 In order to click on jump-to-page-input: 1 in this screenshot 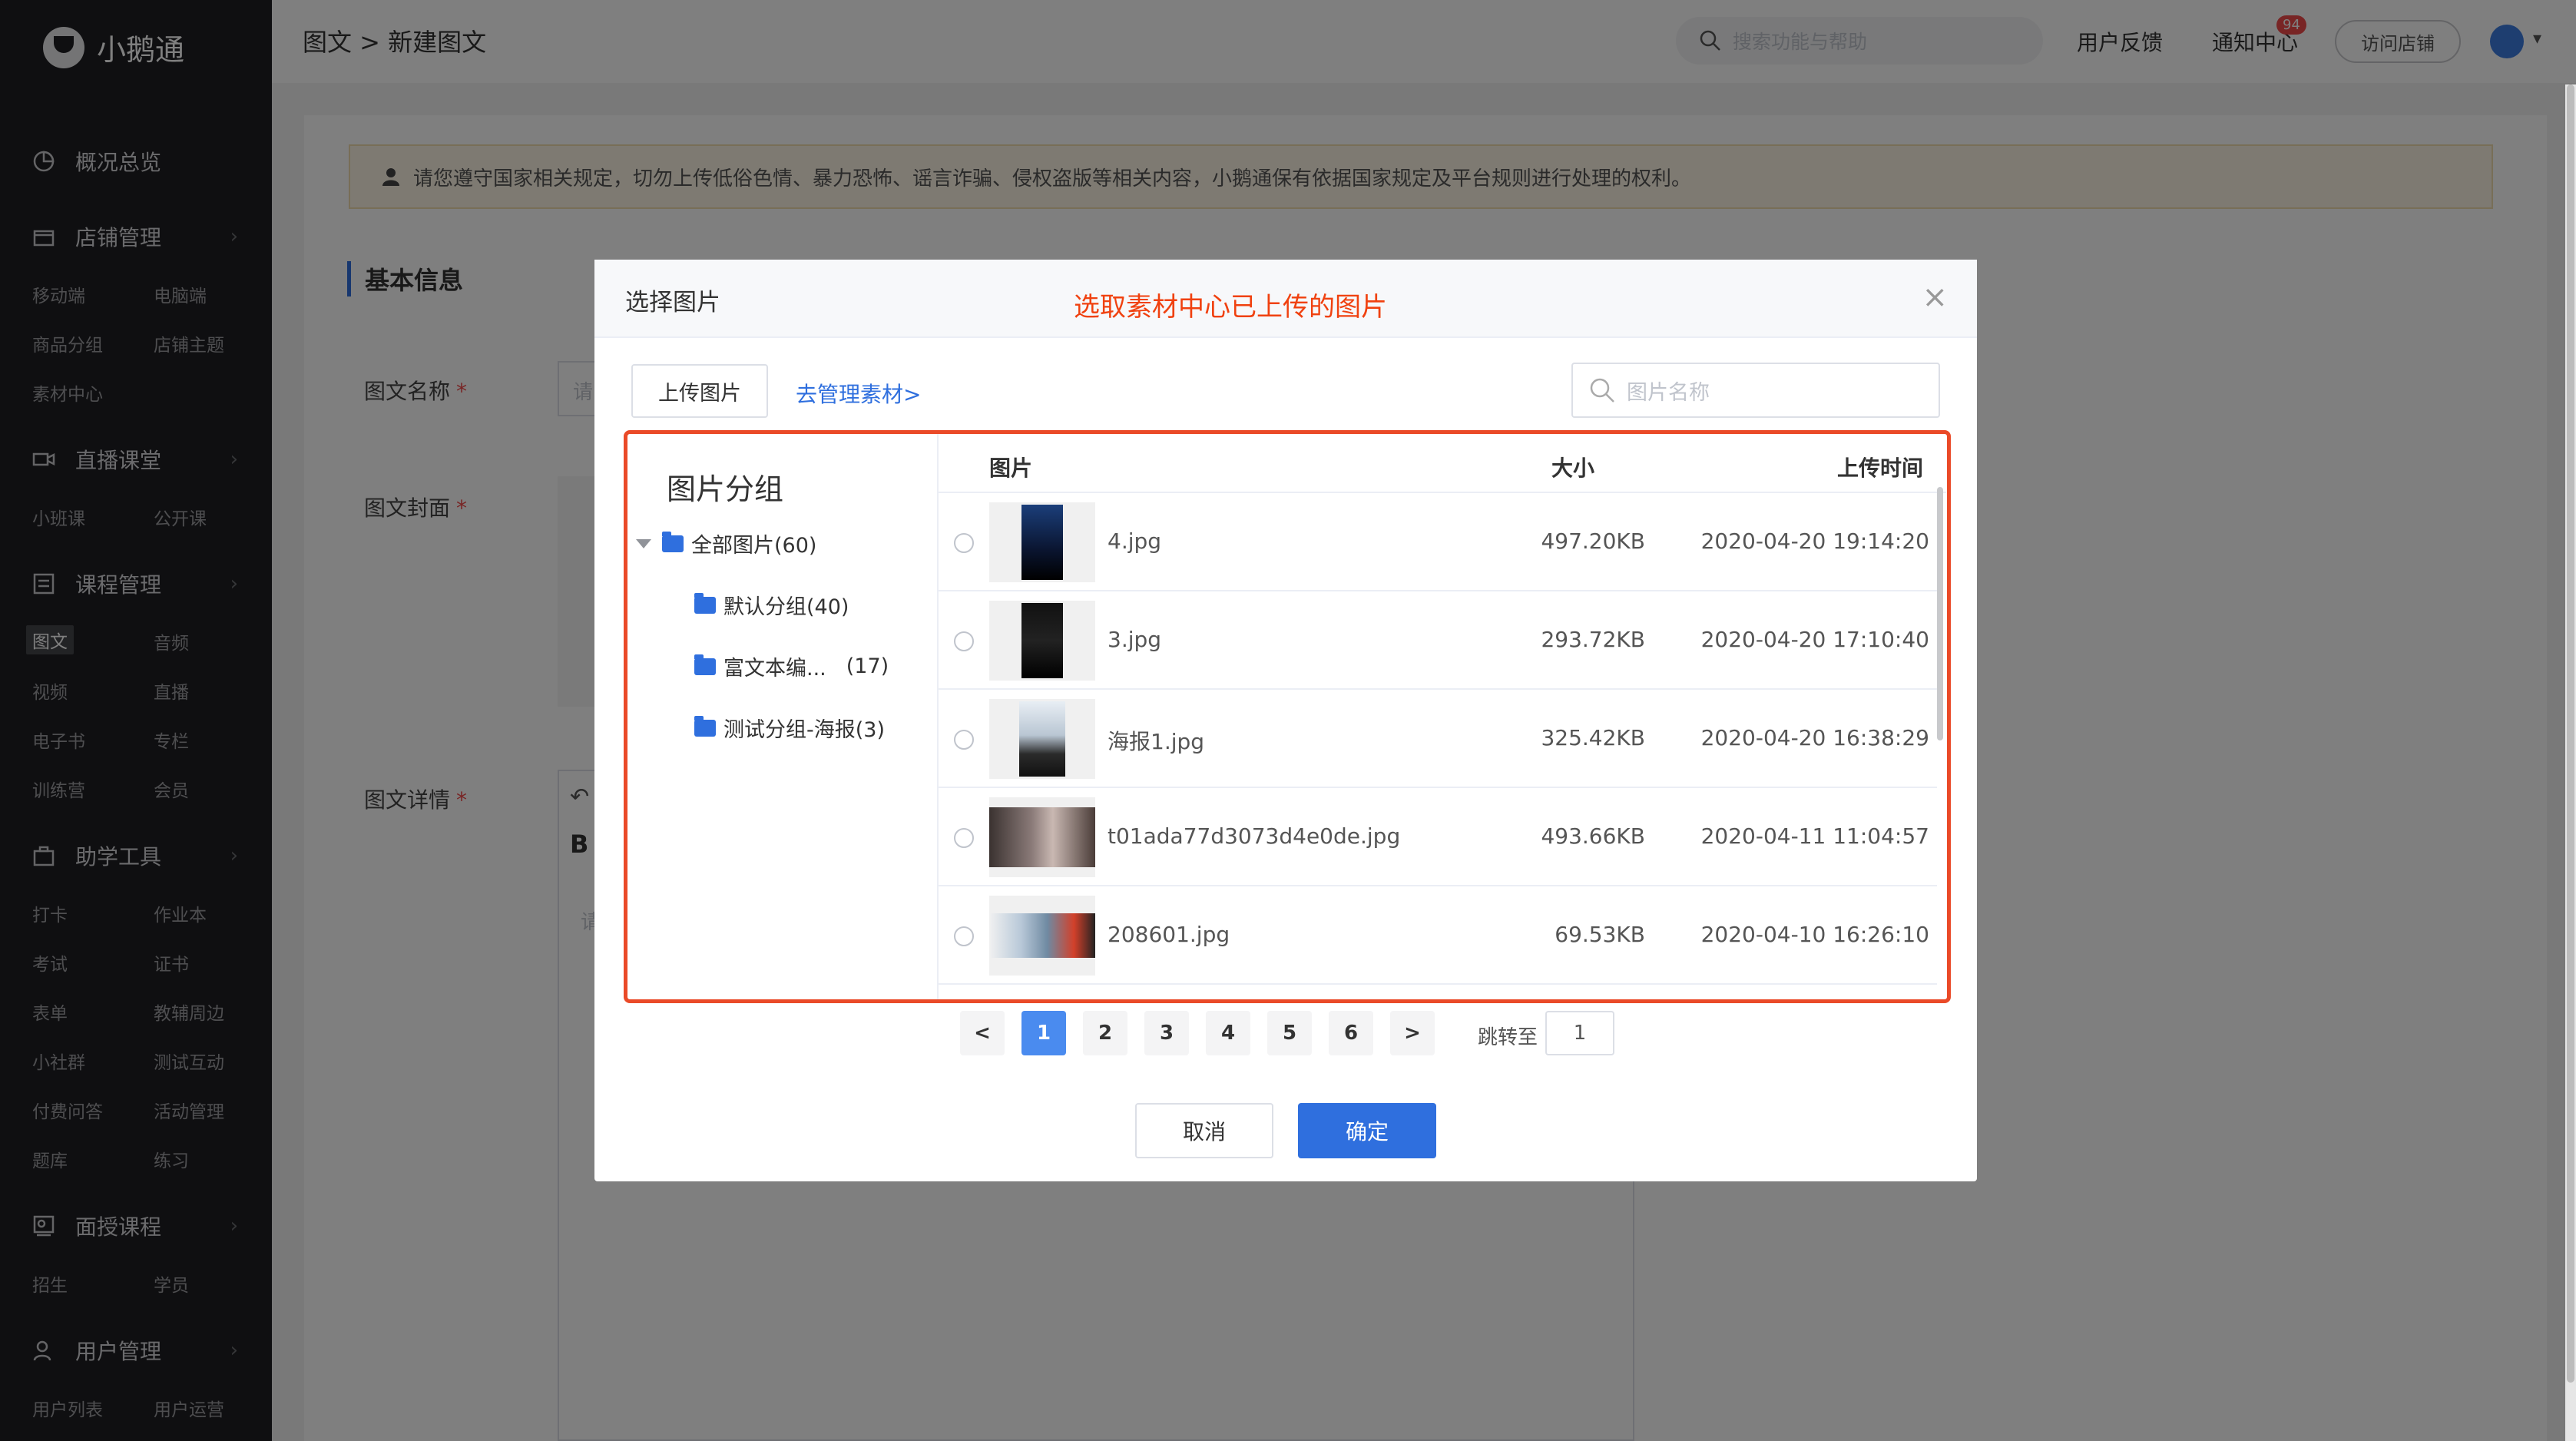, I will do `click(1579, 1033)`.